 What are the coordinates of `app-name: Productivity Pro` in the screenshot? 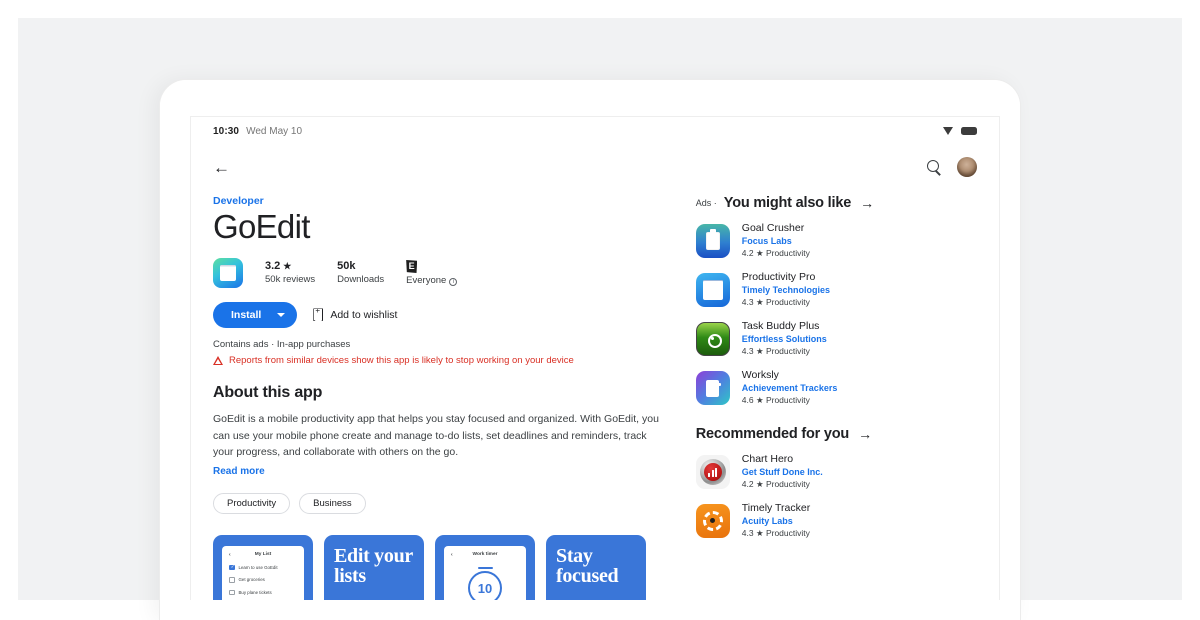 It's located at (778, 277).